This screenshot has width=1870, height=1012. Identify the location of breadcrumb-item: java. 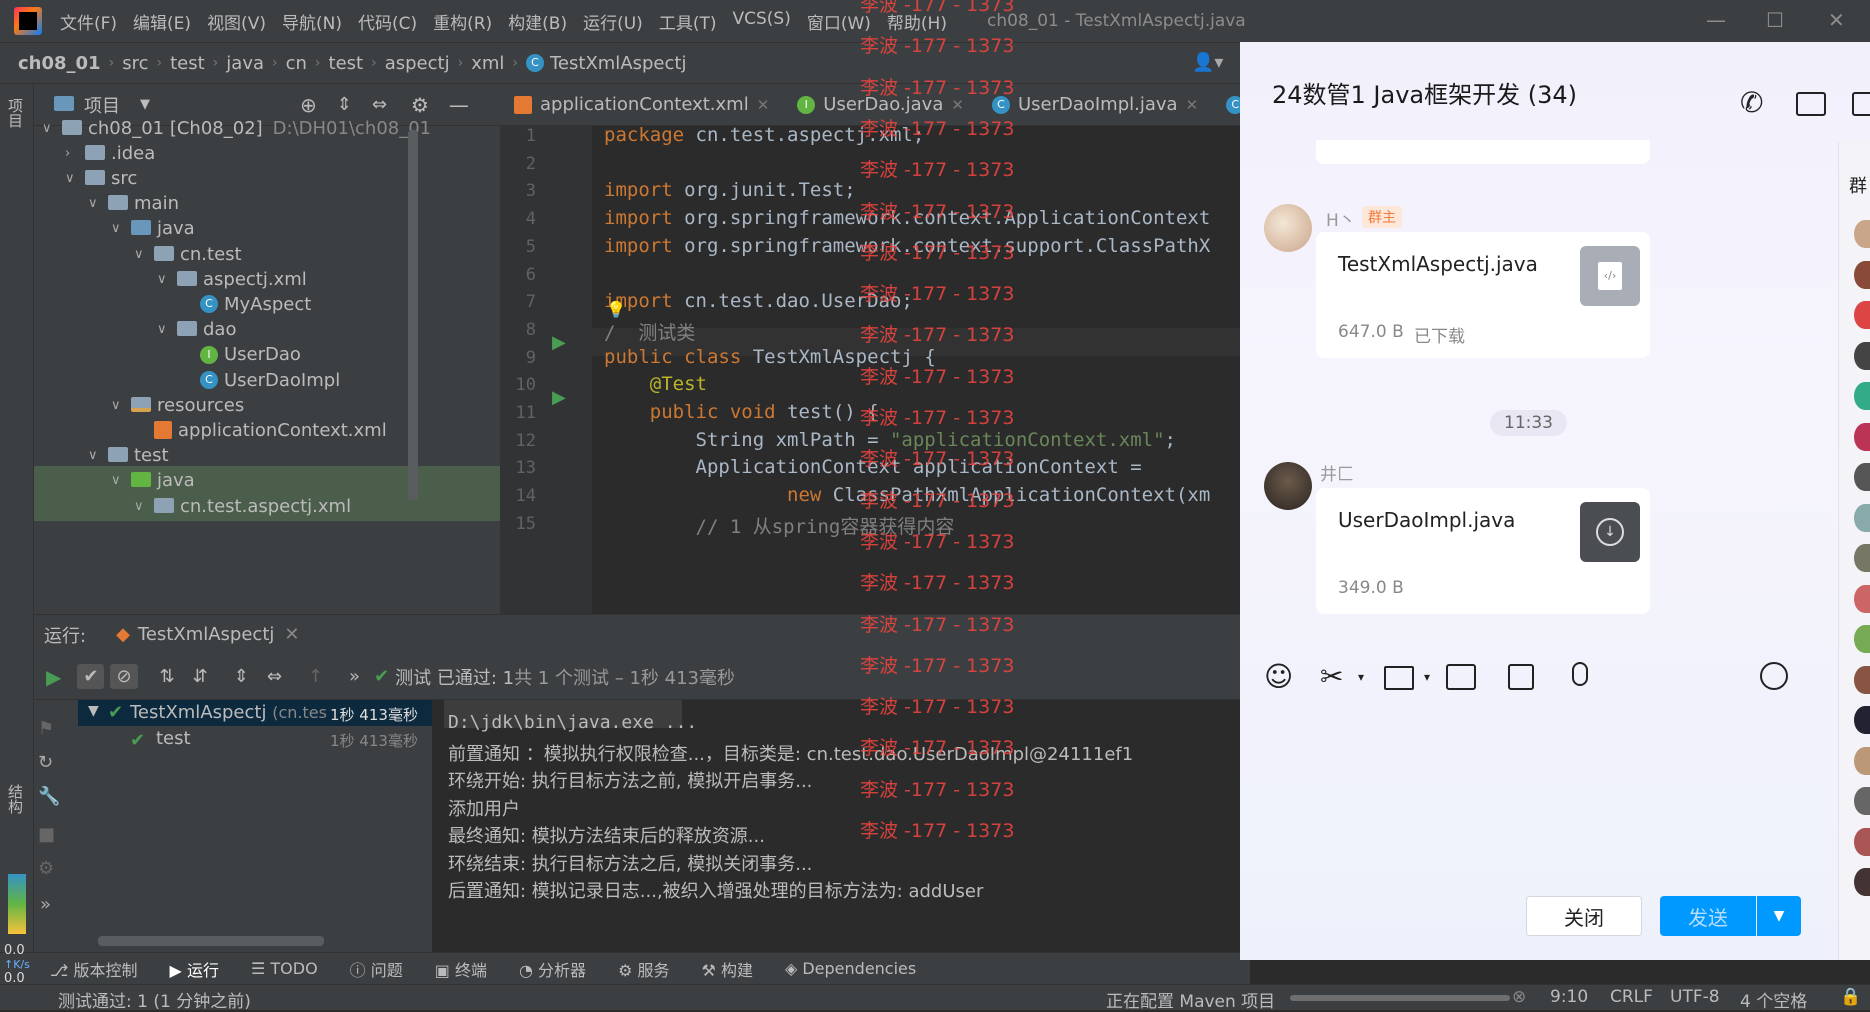
(245, 63).